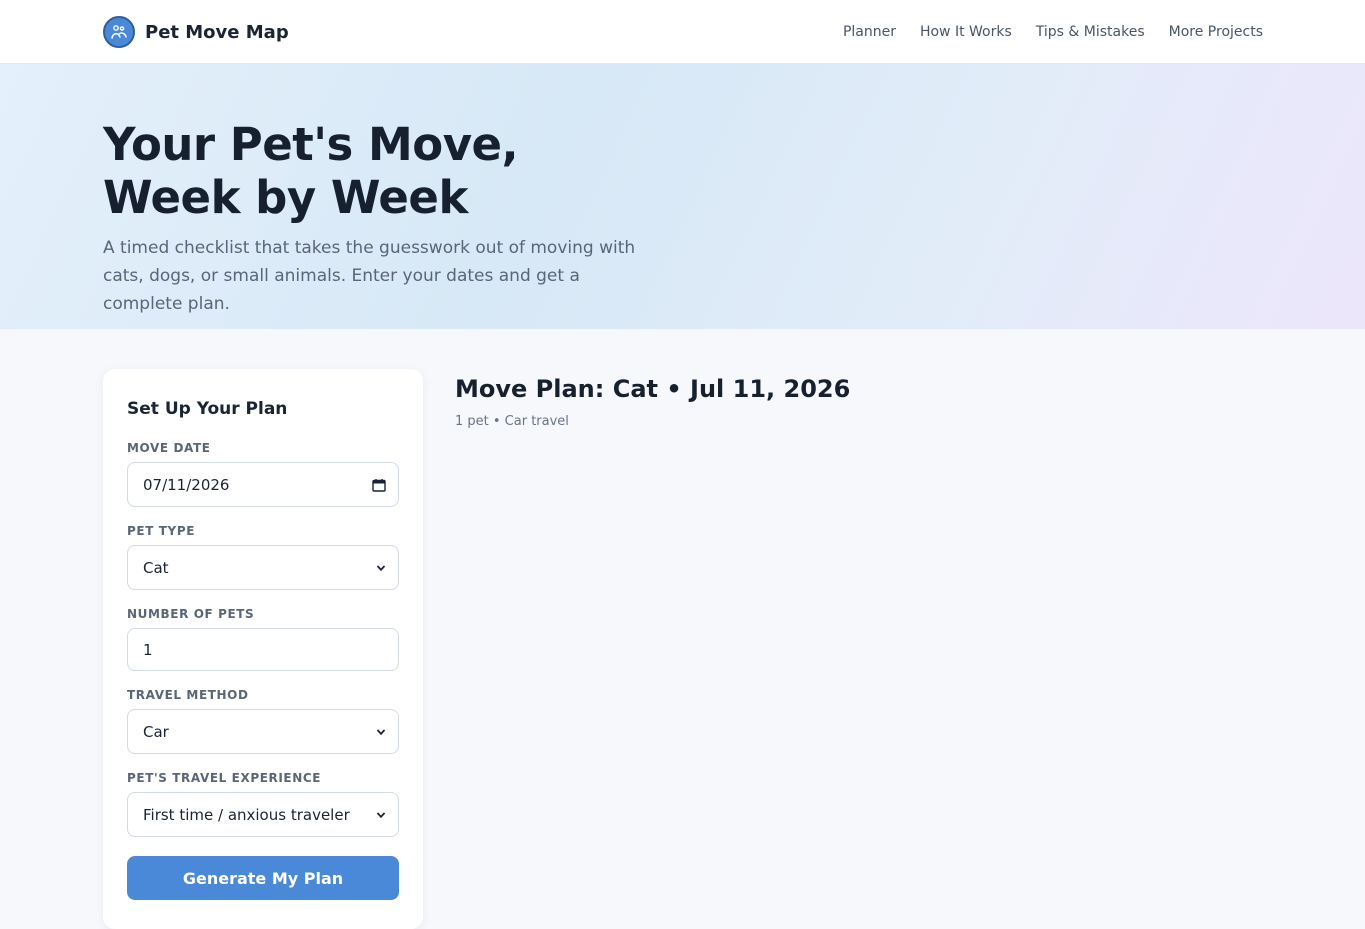 The image size is (1365, 929). I want to click on experience-label: Pet's Travel Experience, so click(224, 778).